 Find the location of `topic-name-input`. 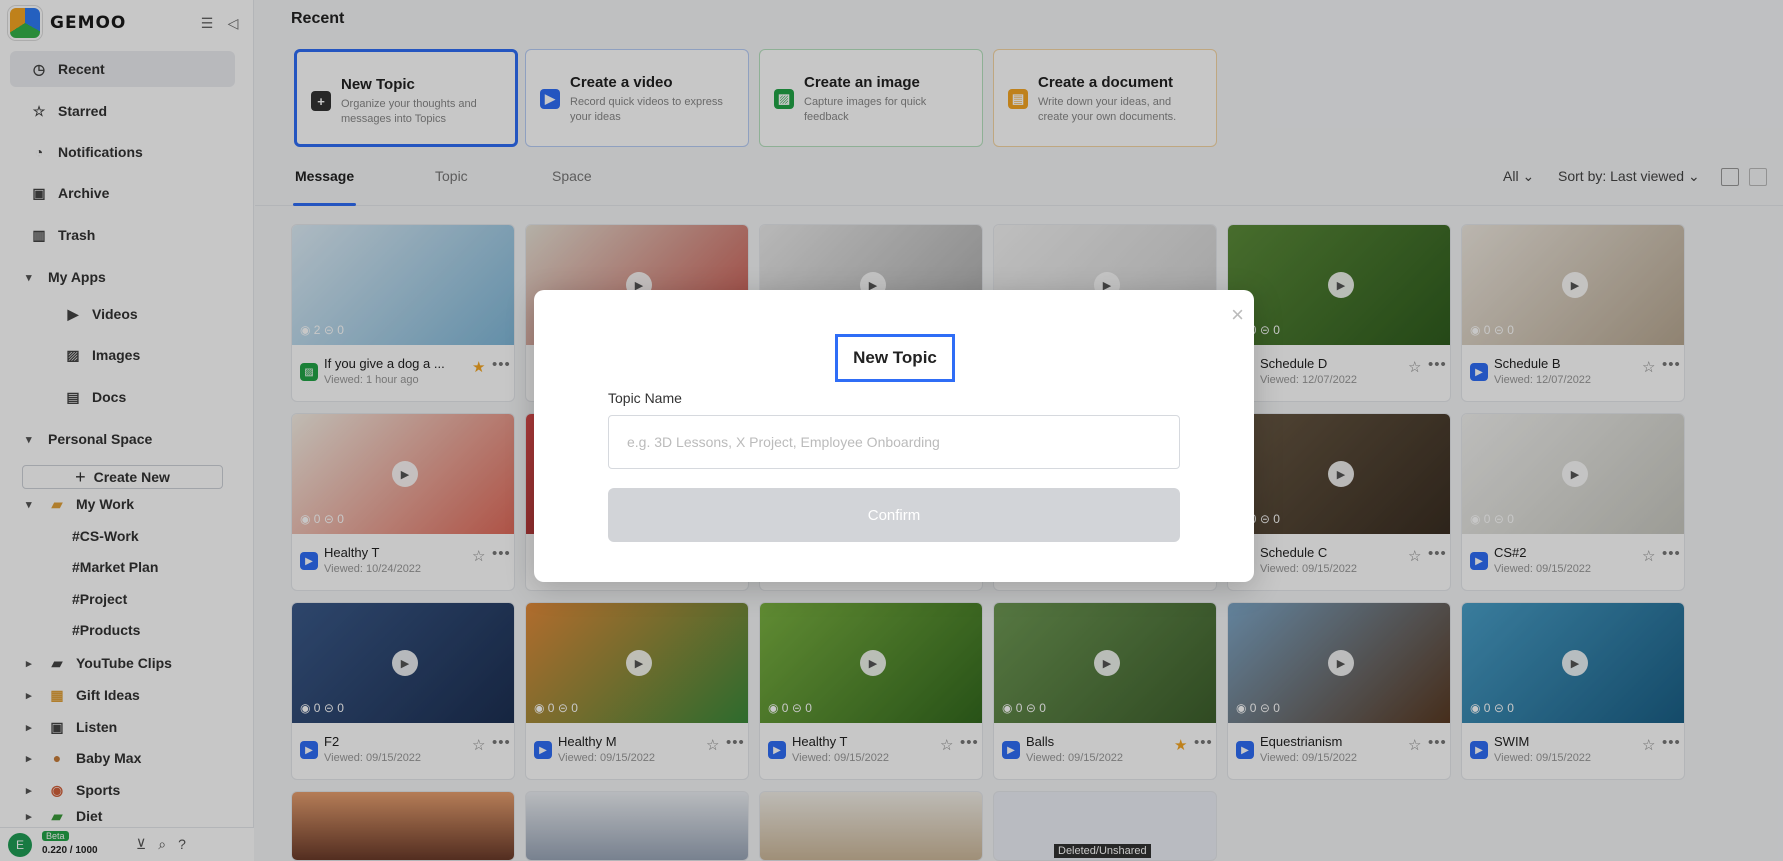

topic-name-input is located at coordinates (894, 442).